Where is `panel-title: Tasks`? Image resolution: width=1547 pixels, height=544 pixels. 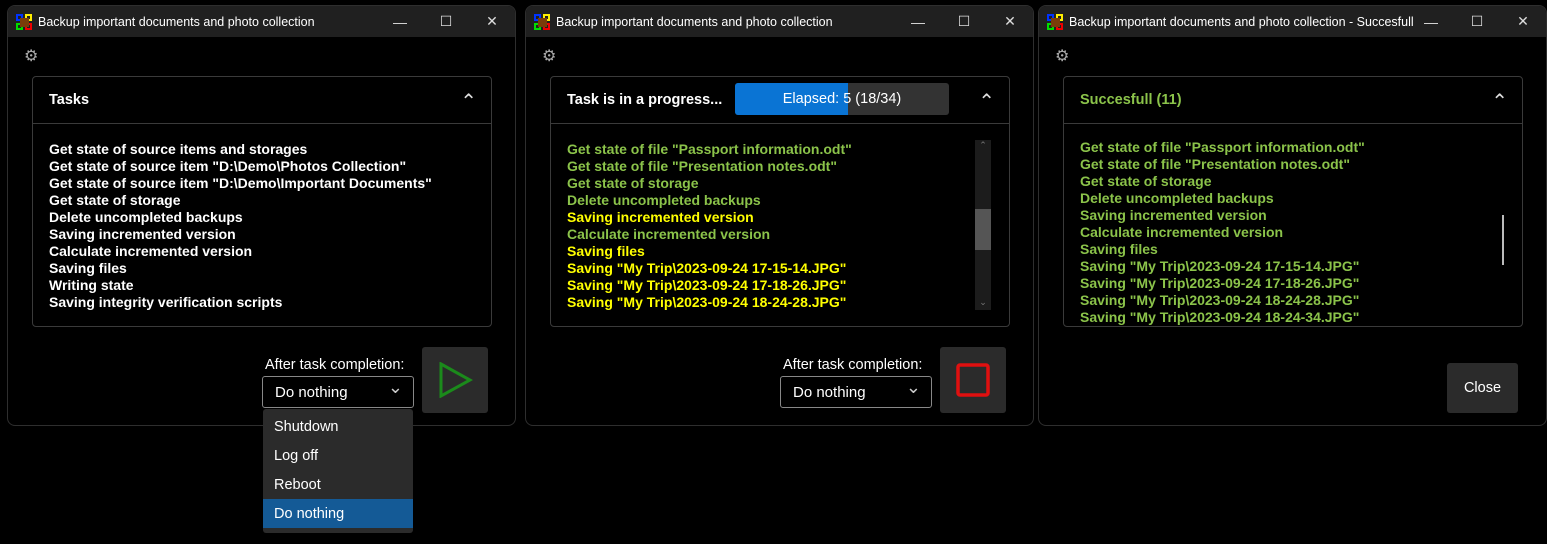
panel-title: Tasks is located at coordinates (69, 100).